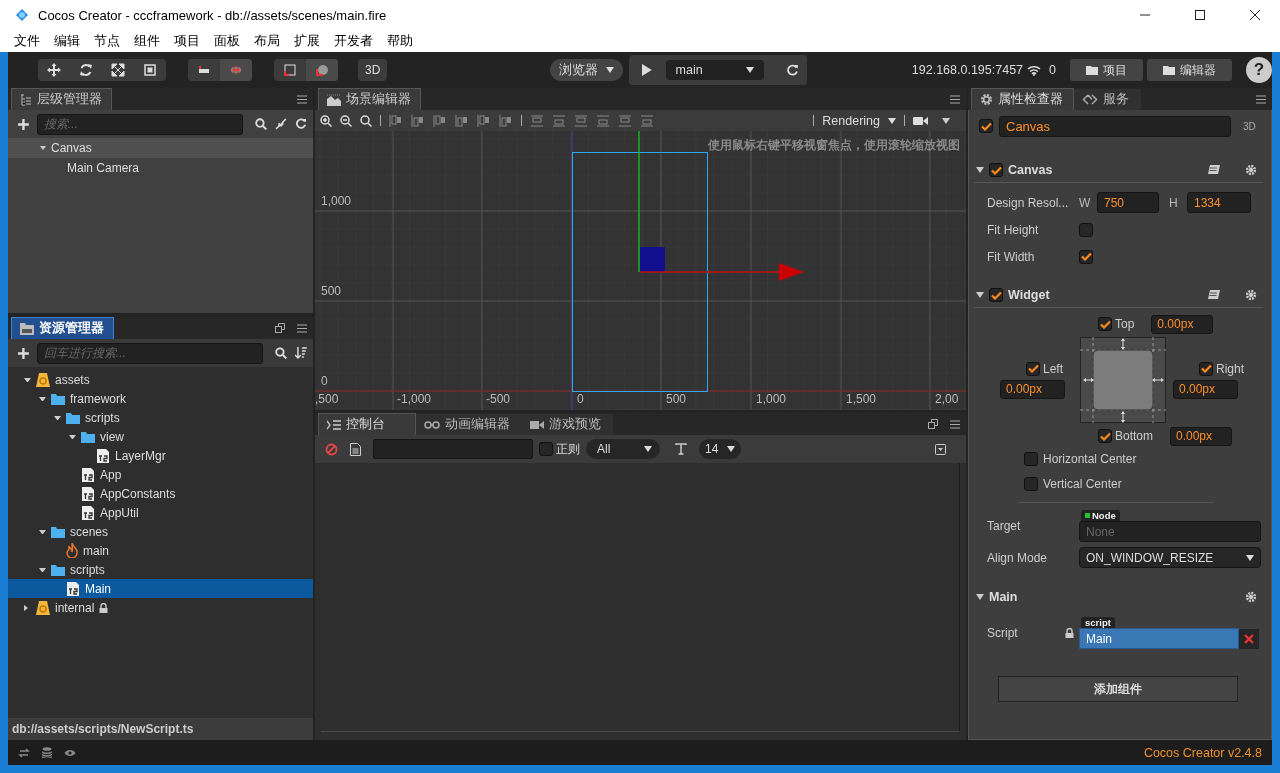 This screenshot has width=1280, height=773. Describe the element at coordinates (1118, 689) in the screenshot. I see `add-component-button: 添加组件` at that location.